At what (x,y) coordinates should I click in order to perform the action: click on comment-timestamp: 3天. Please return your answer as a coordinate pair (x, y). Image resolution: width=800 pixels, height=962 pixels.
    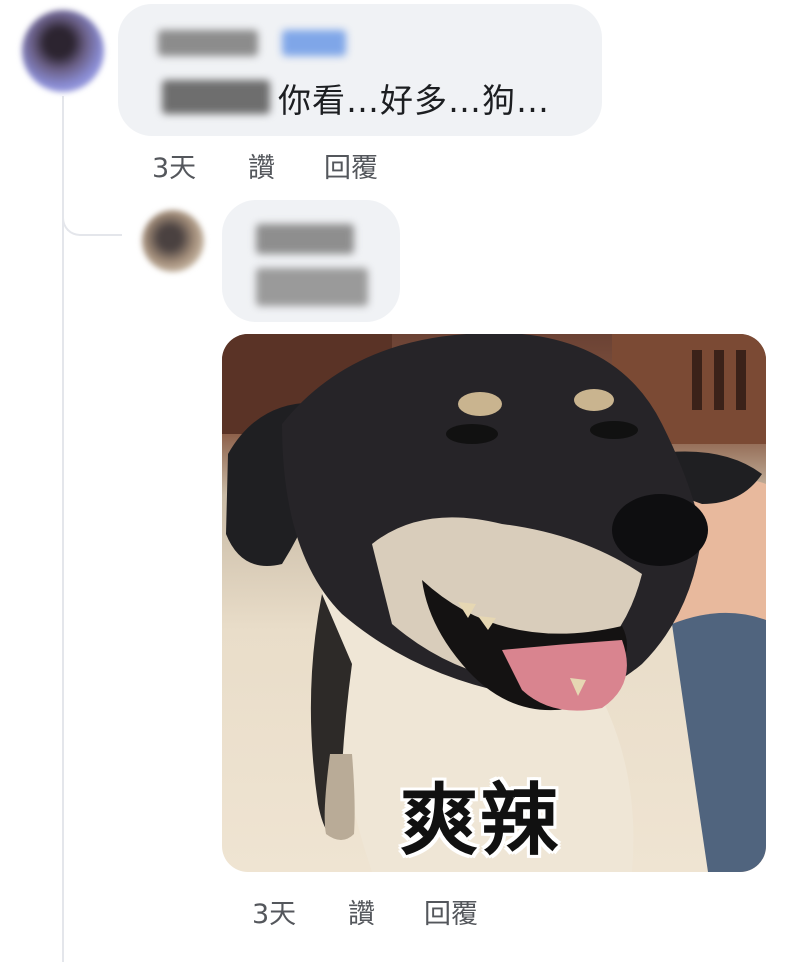
    Looking at the image, I should click on (174, 165).